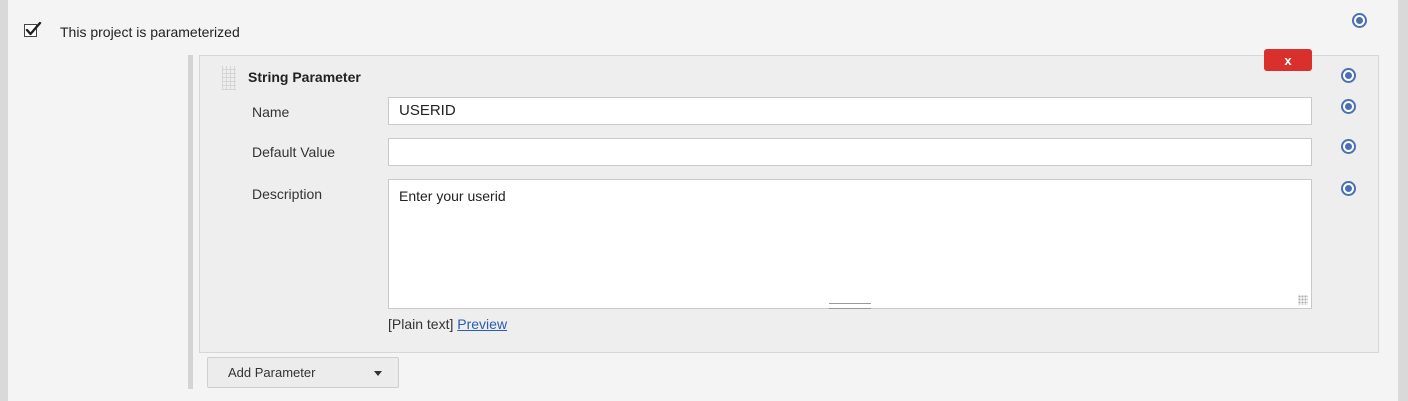 The image size is (1408, 401). What do you see at coordinates (850, 152) in the screenshot?
I see `default-value-input` at bounding box center [850, 152].